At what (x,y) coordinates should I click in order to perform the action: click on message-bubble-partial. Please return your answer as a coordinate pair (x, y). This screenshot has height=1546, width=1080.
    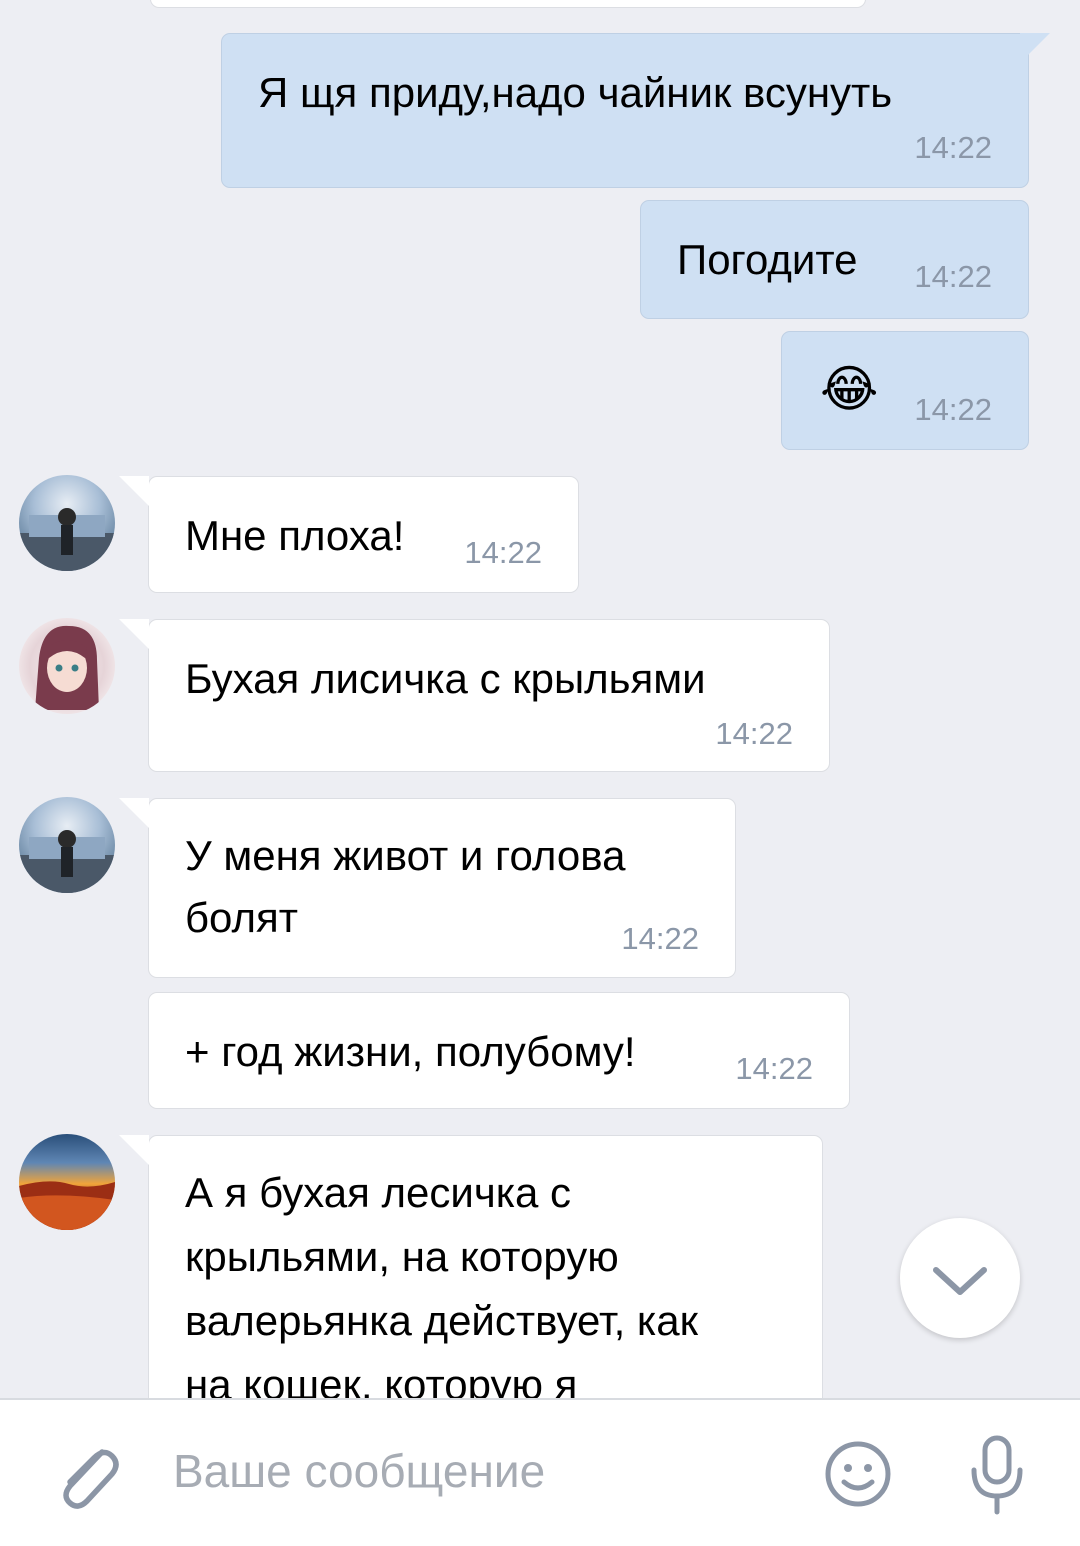
    Looking at the image, I should click on (508, 4).